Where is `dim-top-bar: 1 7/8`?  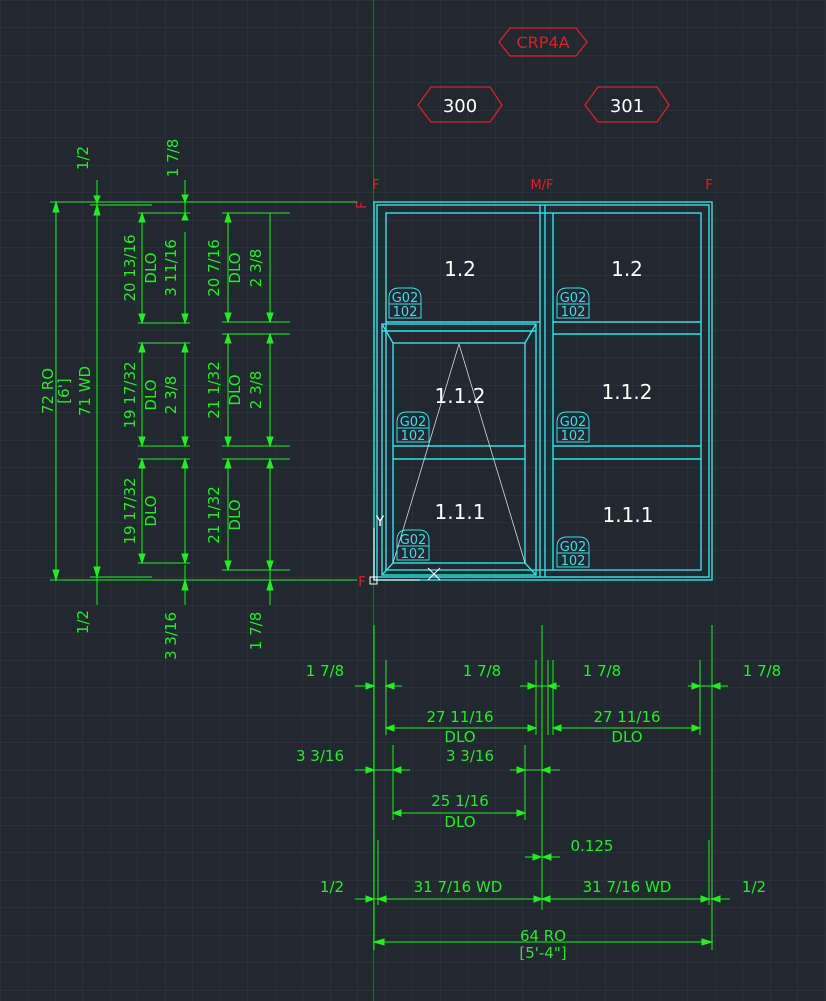
dim-top-bar: 1 7/8 is located at coordinates (173, 158).